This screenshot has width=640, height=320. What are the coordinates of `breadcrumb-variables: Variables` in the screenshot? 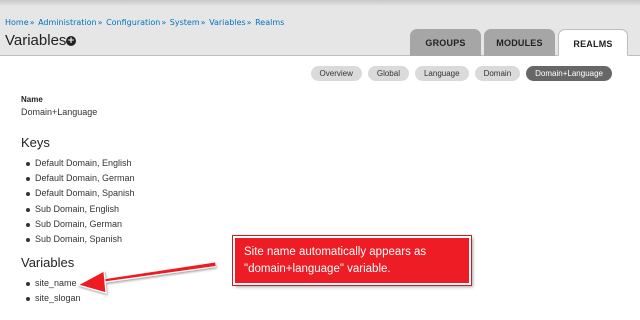 It's located at (227, 22).